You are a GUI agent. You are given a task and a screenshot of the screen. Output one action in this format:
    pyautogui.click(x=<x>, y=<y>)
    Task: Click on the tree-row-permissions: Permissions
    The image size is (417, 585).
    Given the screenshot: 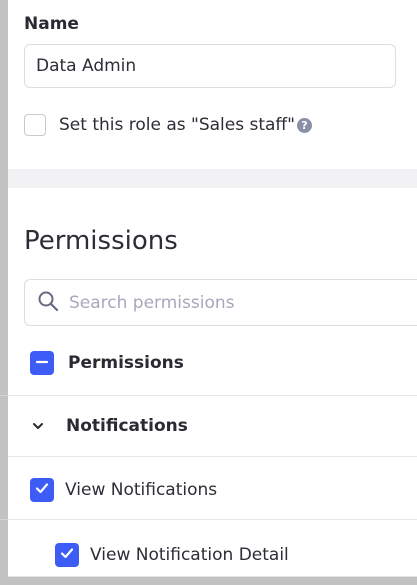 What is the action you would take?
    pyautogui.click(x=212, y=363)
    